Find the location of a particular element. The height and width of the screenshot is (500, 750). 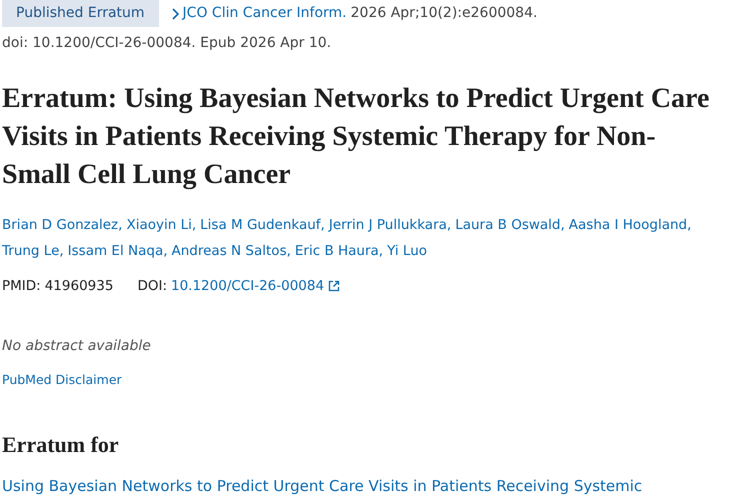

citation-text: 2026 Apr;10(2):e2600084. is located at coordinates (444, 13).